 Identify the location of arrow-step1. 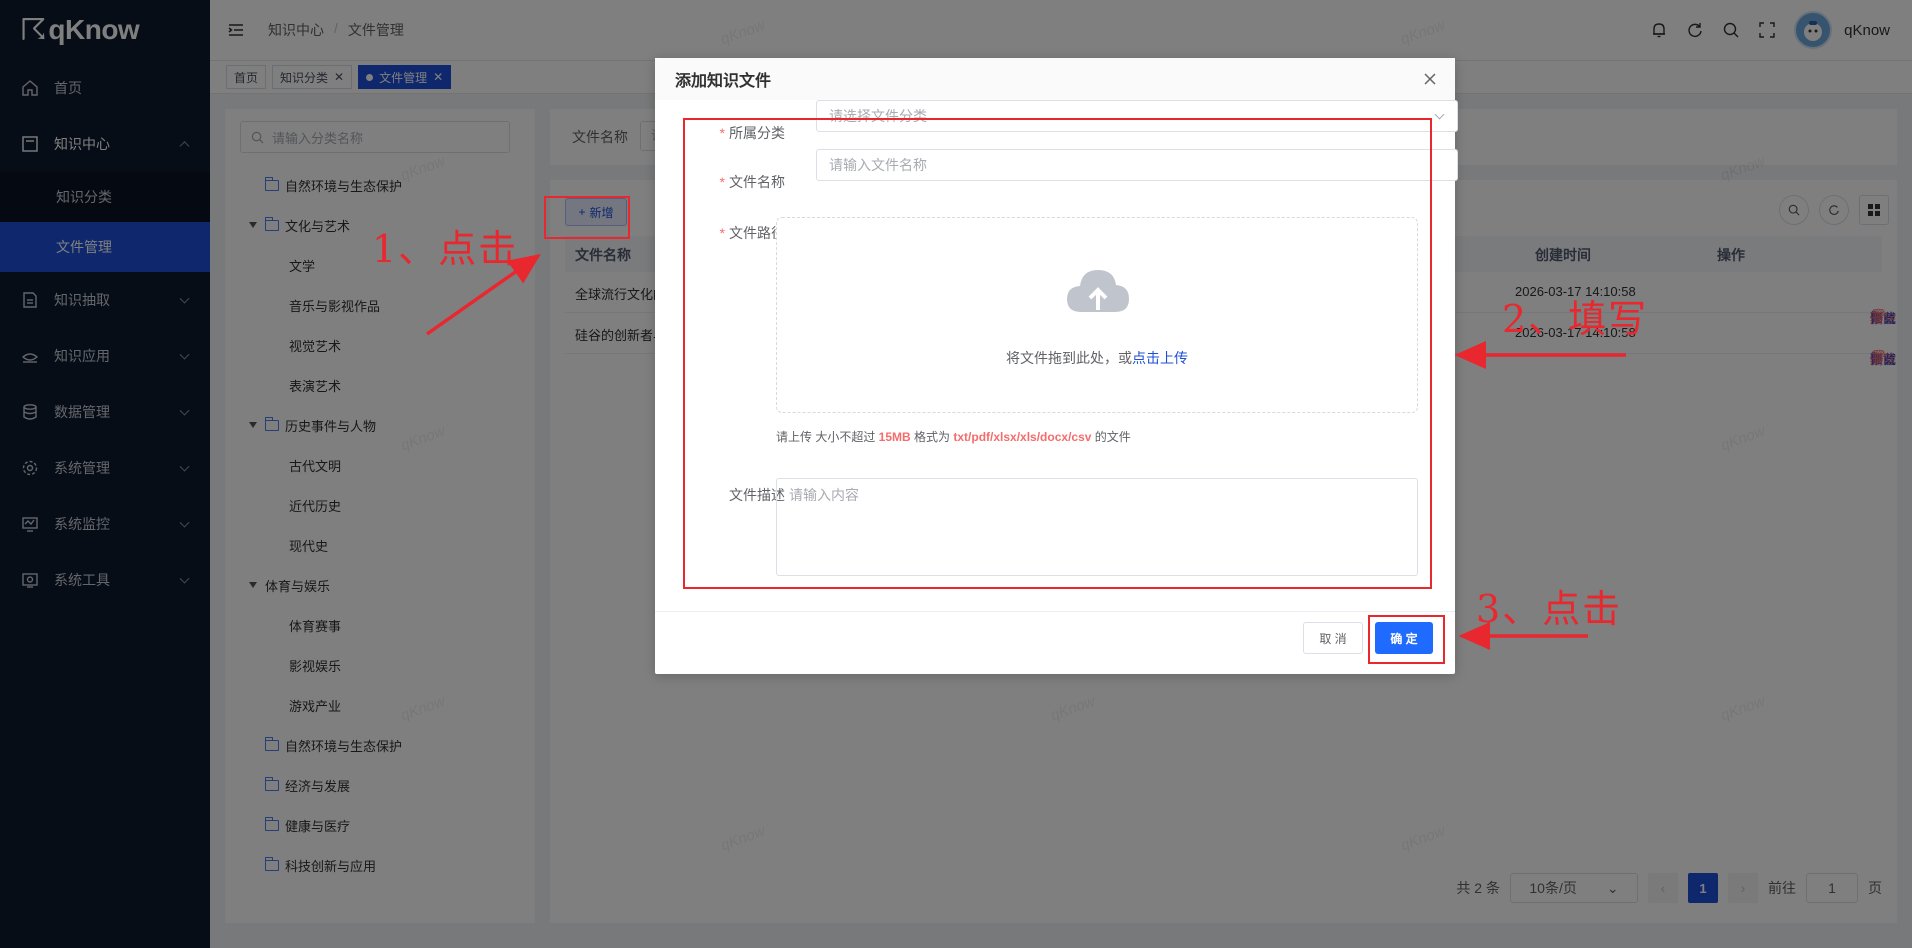
(483, 294).